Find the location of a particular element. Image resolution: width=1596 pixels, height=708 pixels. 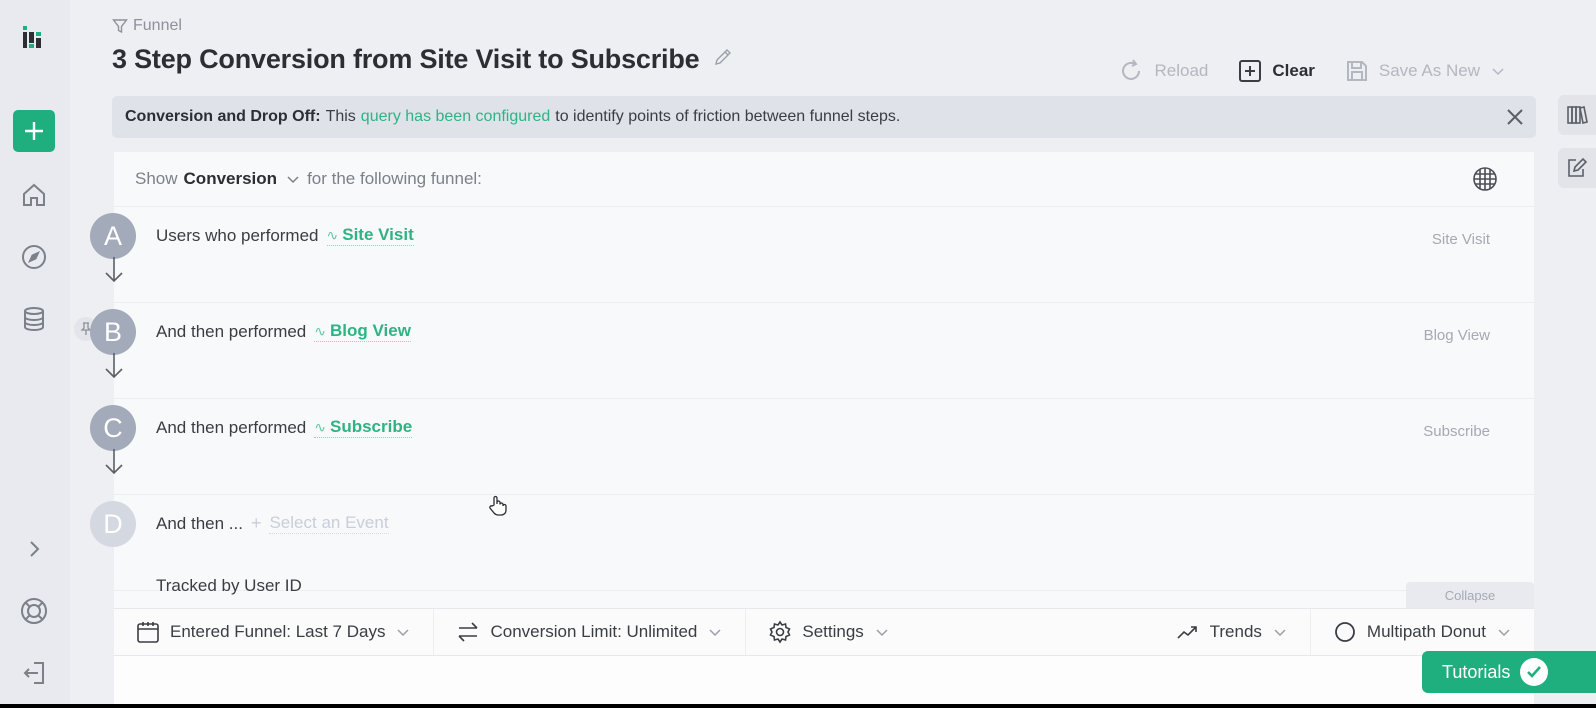

options-spacer is located at coordinates (1033, 632).